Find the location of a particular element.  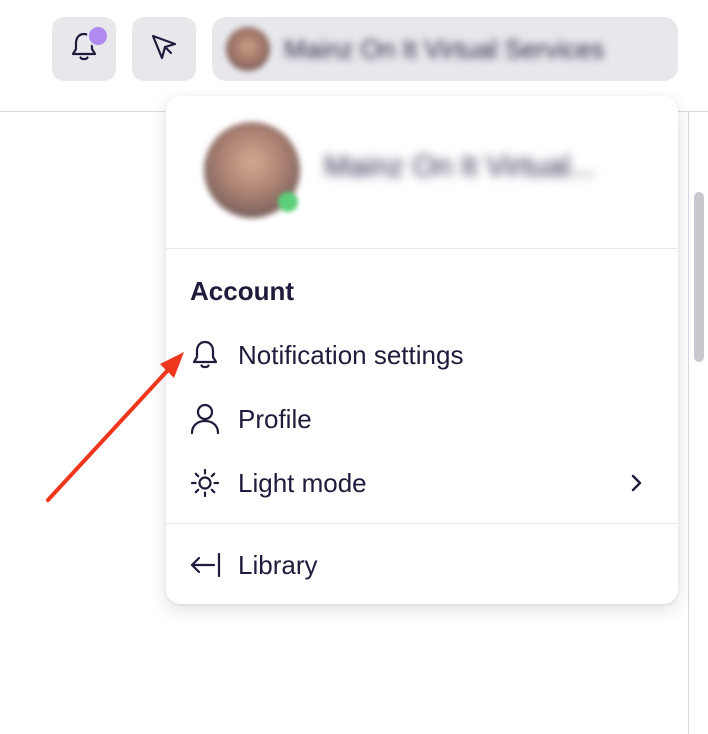

notification-dot is located at coordinates (98, 36).